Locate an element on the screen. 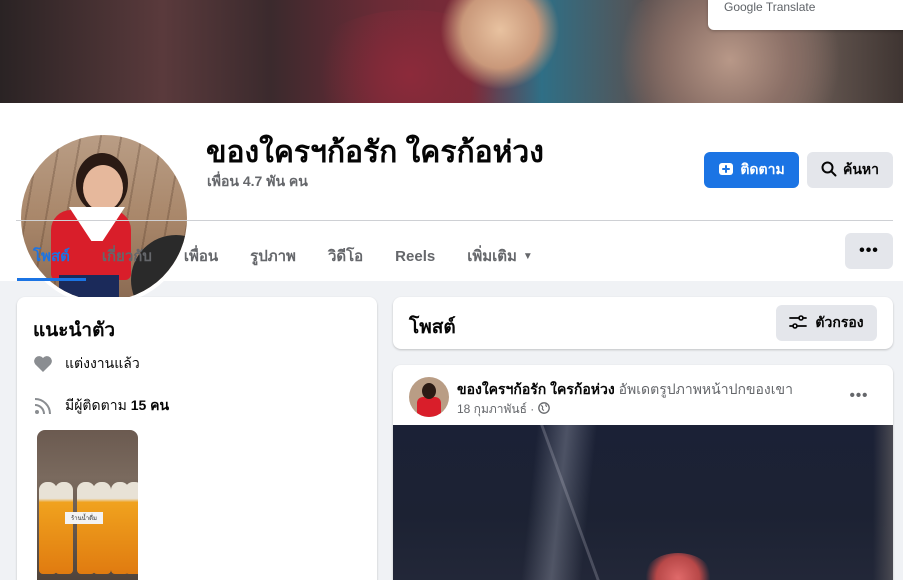 This screenshot has width=903, height=580. tab-photos: รูปภาพ is located at coordinates (273, 256).